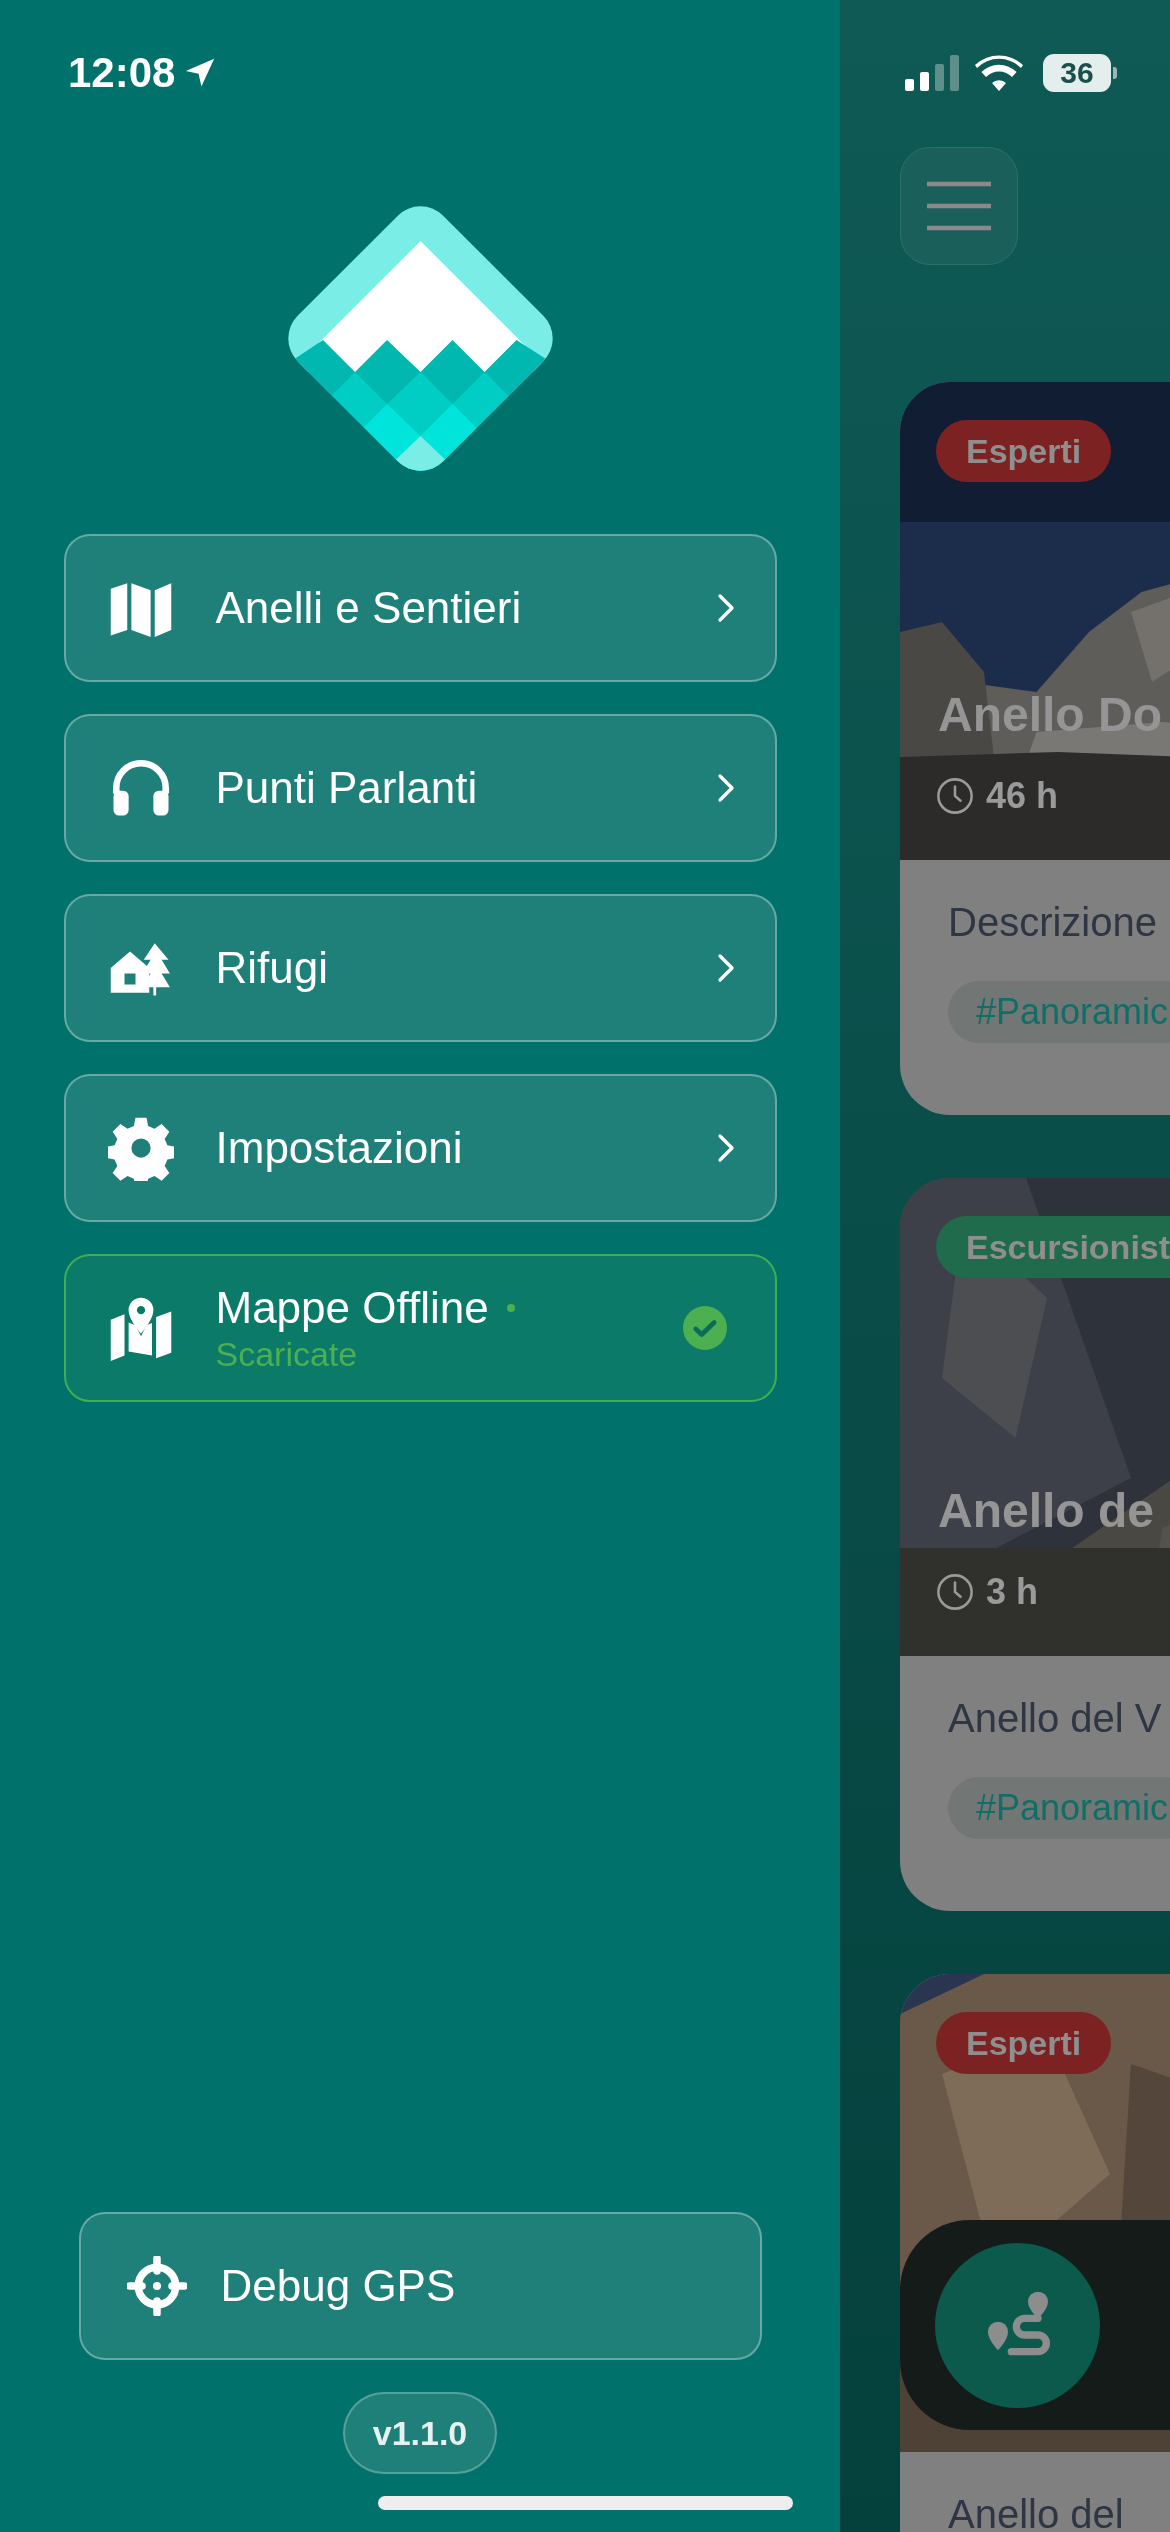  Describe the element at coordinates (420, 608) in the screenshot. I see `menu-item: Anelli e Sentieri` at that location.